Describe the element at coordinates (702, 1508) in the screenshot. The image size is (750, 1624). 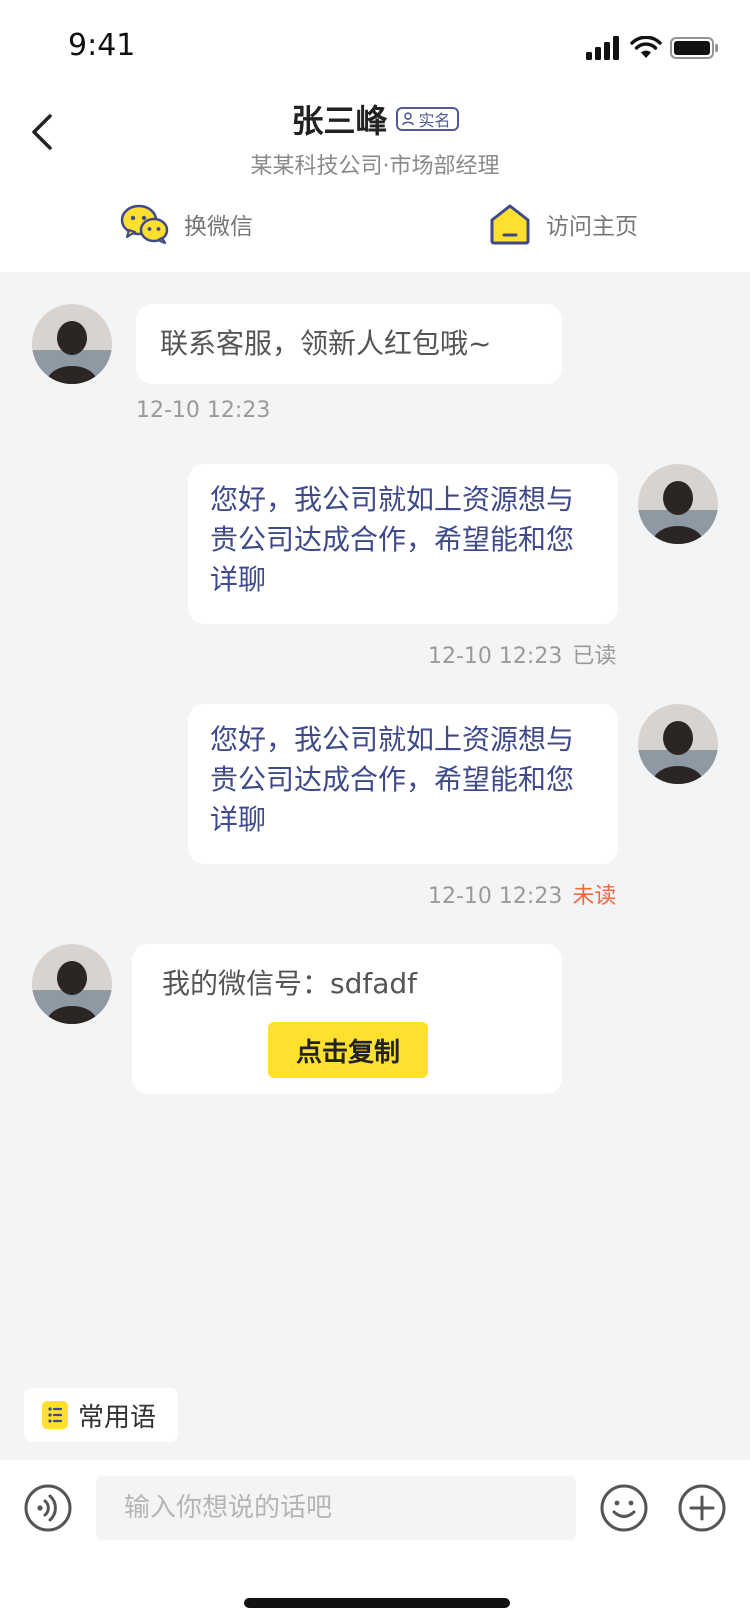
I see `plus-icon` at that location.